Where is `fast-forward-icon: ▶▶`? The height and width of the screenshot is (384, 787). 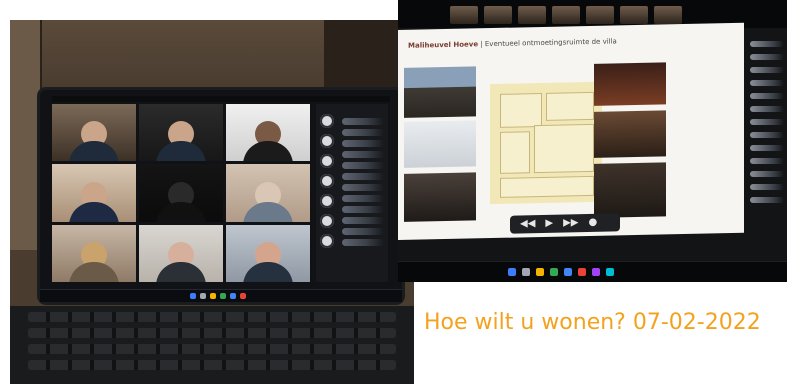 fast-forward-icon: ▶▶ is located at coordinates (570, 222).